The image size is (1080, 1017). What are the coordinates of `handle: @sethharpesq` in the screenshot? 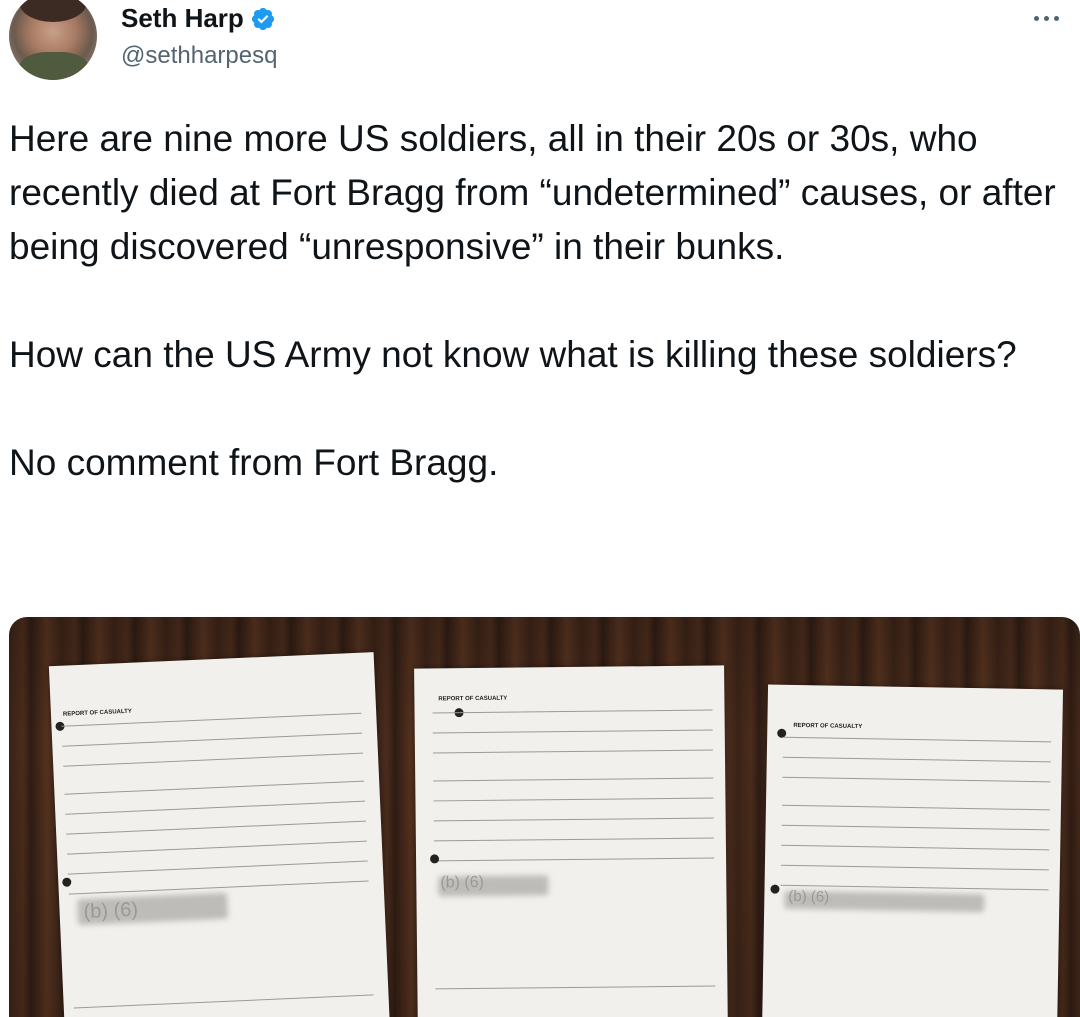 It's located at (199, 56).